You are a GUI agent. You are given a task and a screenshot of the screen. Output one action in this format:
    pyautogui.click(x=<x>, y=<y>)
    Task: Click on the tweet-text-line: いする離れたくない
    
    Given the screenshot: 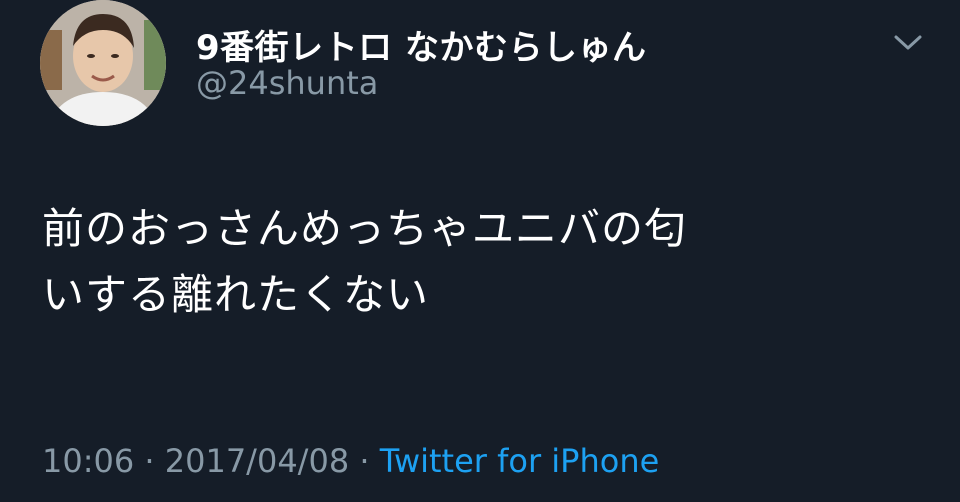 What is the action you would take?
    pyautogui.click(x=236, y=294)
    